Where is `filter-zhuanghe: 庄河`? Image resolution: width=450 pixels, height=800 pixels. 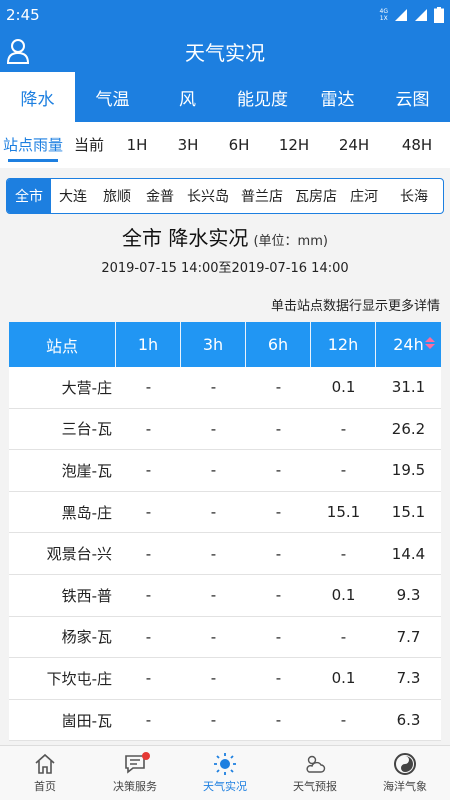 filter-zhuanghe: 庄河 is located at coordinates (364, 196).